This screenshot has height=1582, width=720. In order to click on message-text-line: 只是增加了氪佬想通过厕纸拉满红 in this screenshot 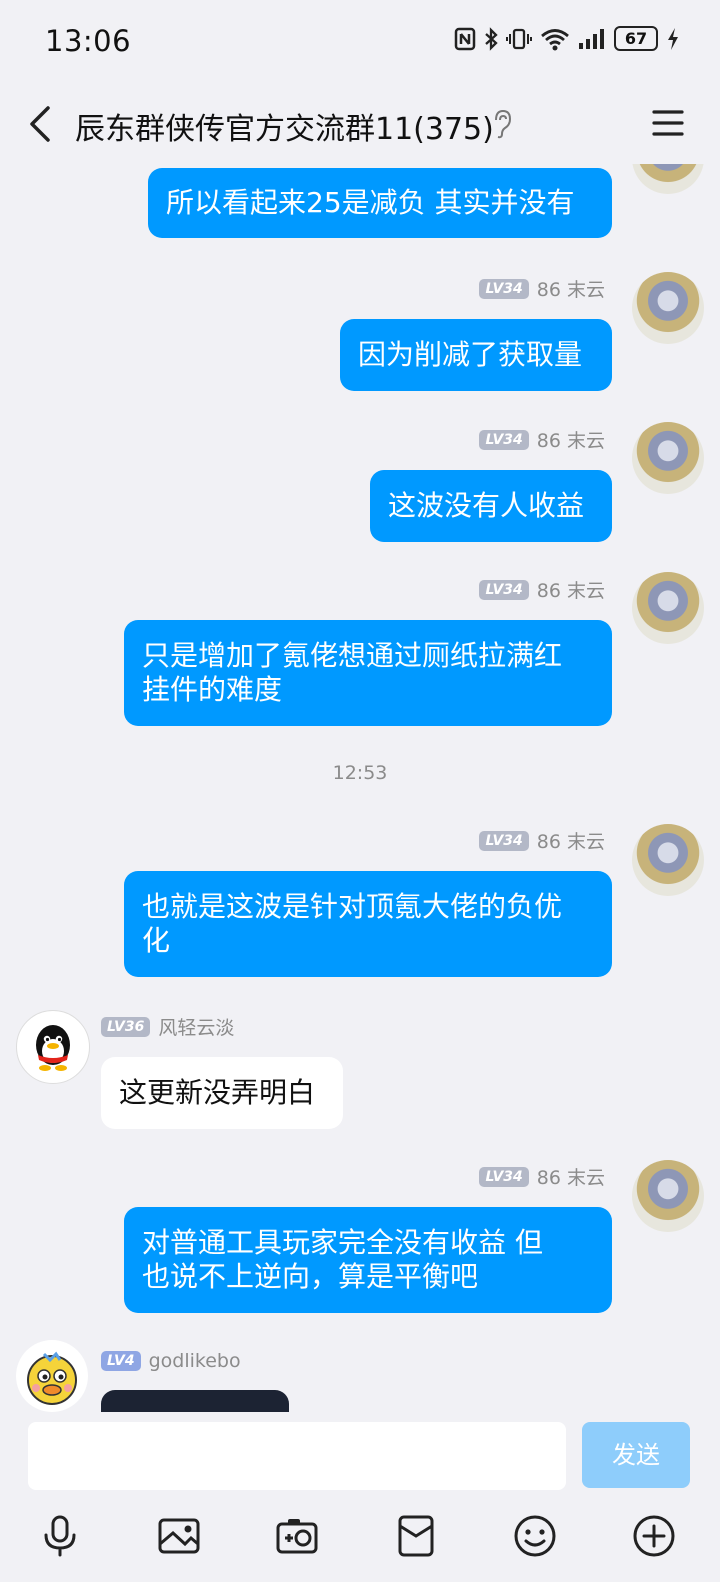, I will do `click(352, 655)`.